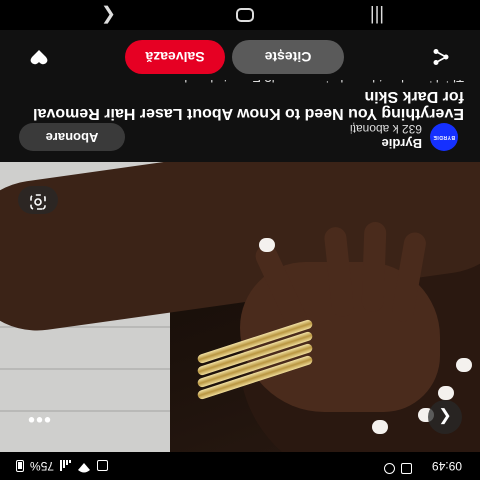 The image size is (480, 480). Describe the element at coordinates (406, 468) in the screenshot. I see `gallery-icon` at that location.